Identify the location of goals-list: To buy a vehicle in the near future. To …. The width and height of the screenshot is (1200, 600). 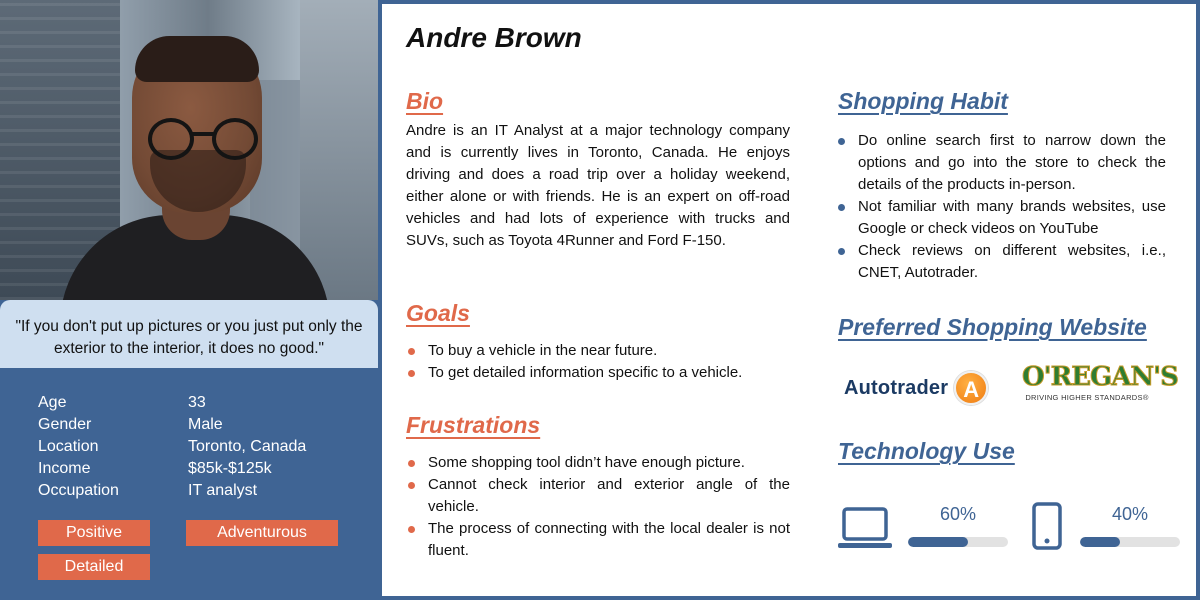
(598, 362).